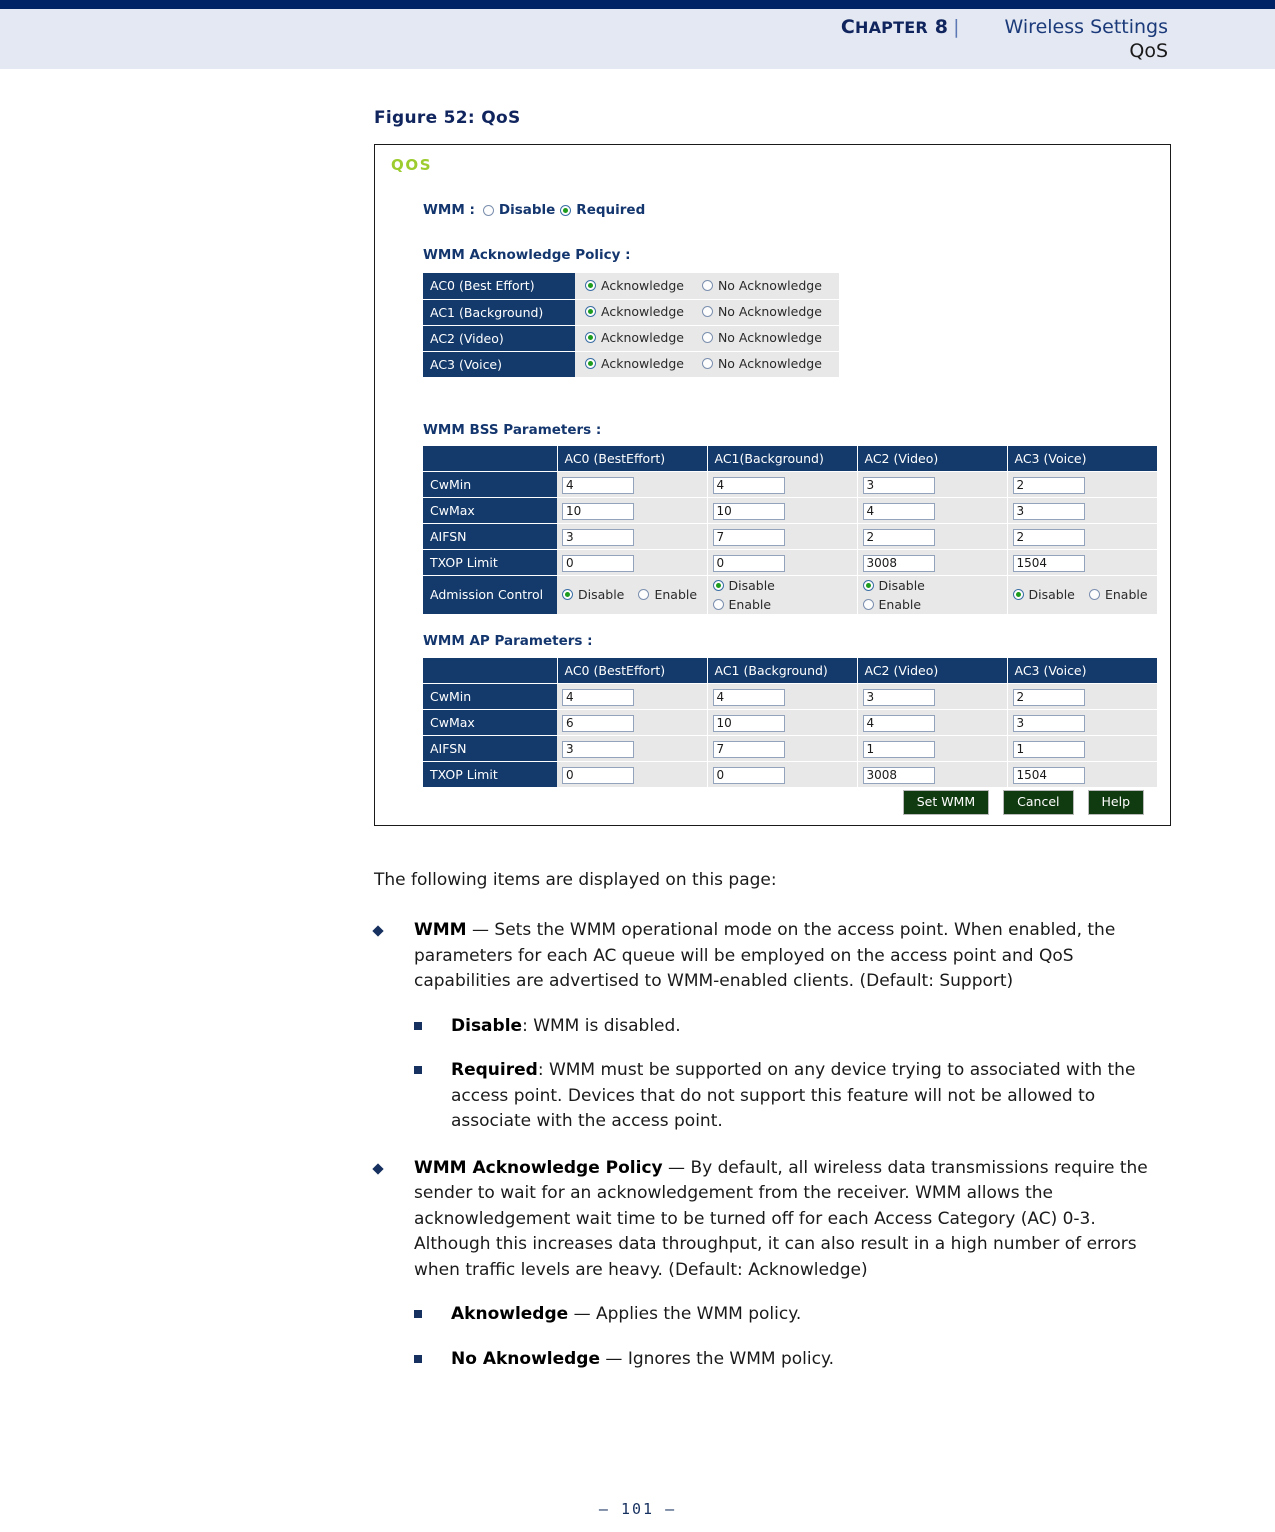 This screenshot has height=1532, width=1275. I want to click on bss-adm-ac1-radio-enable, so click(718, 604).